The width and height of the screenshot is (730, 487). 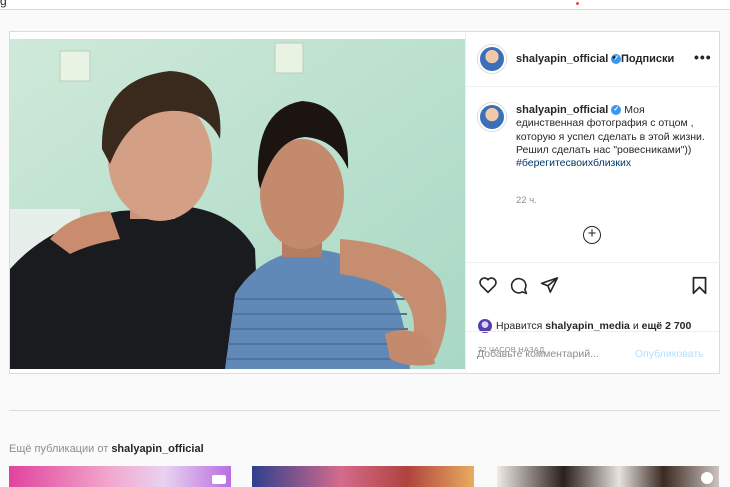 What do you see at coordinates (647, 59) in the screenshot?
I see `following-button: Подписки` at bounding box center [647, 59].